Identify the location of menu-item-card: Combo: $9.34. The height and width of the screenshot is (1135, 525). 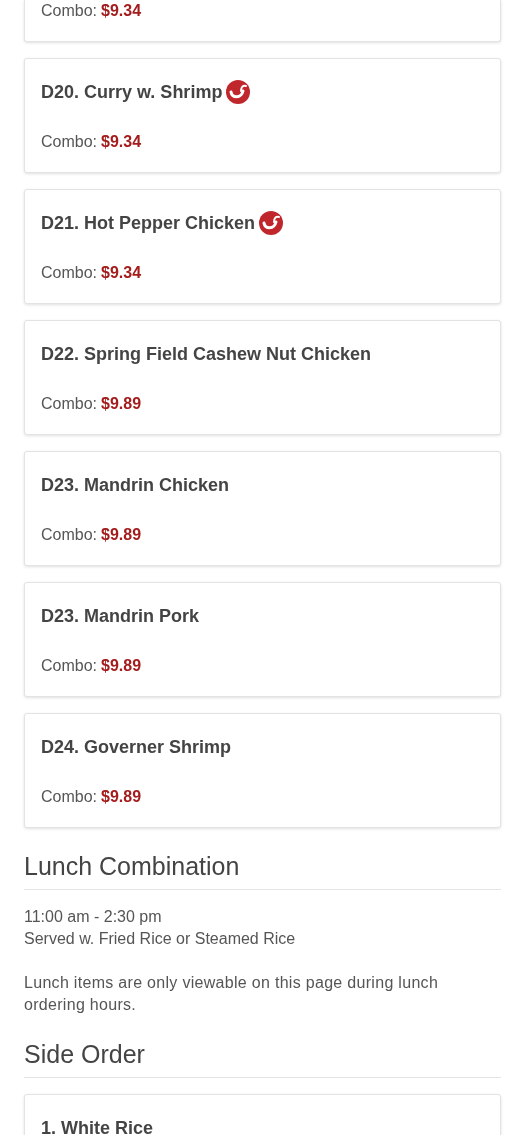
(262, 21).